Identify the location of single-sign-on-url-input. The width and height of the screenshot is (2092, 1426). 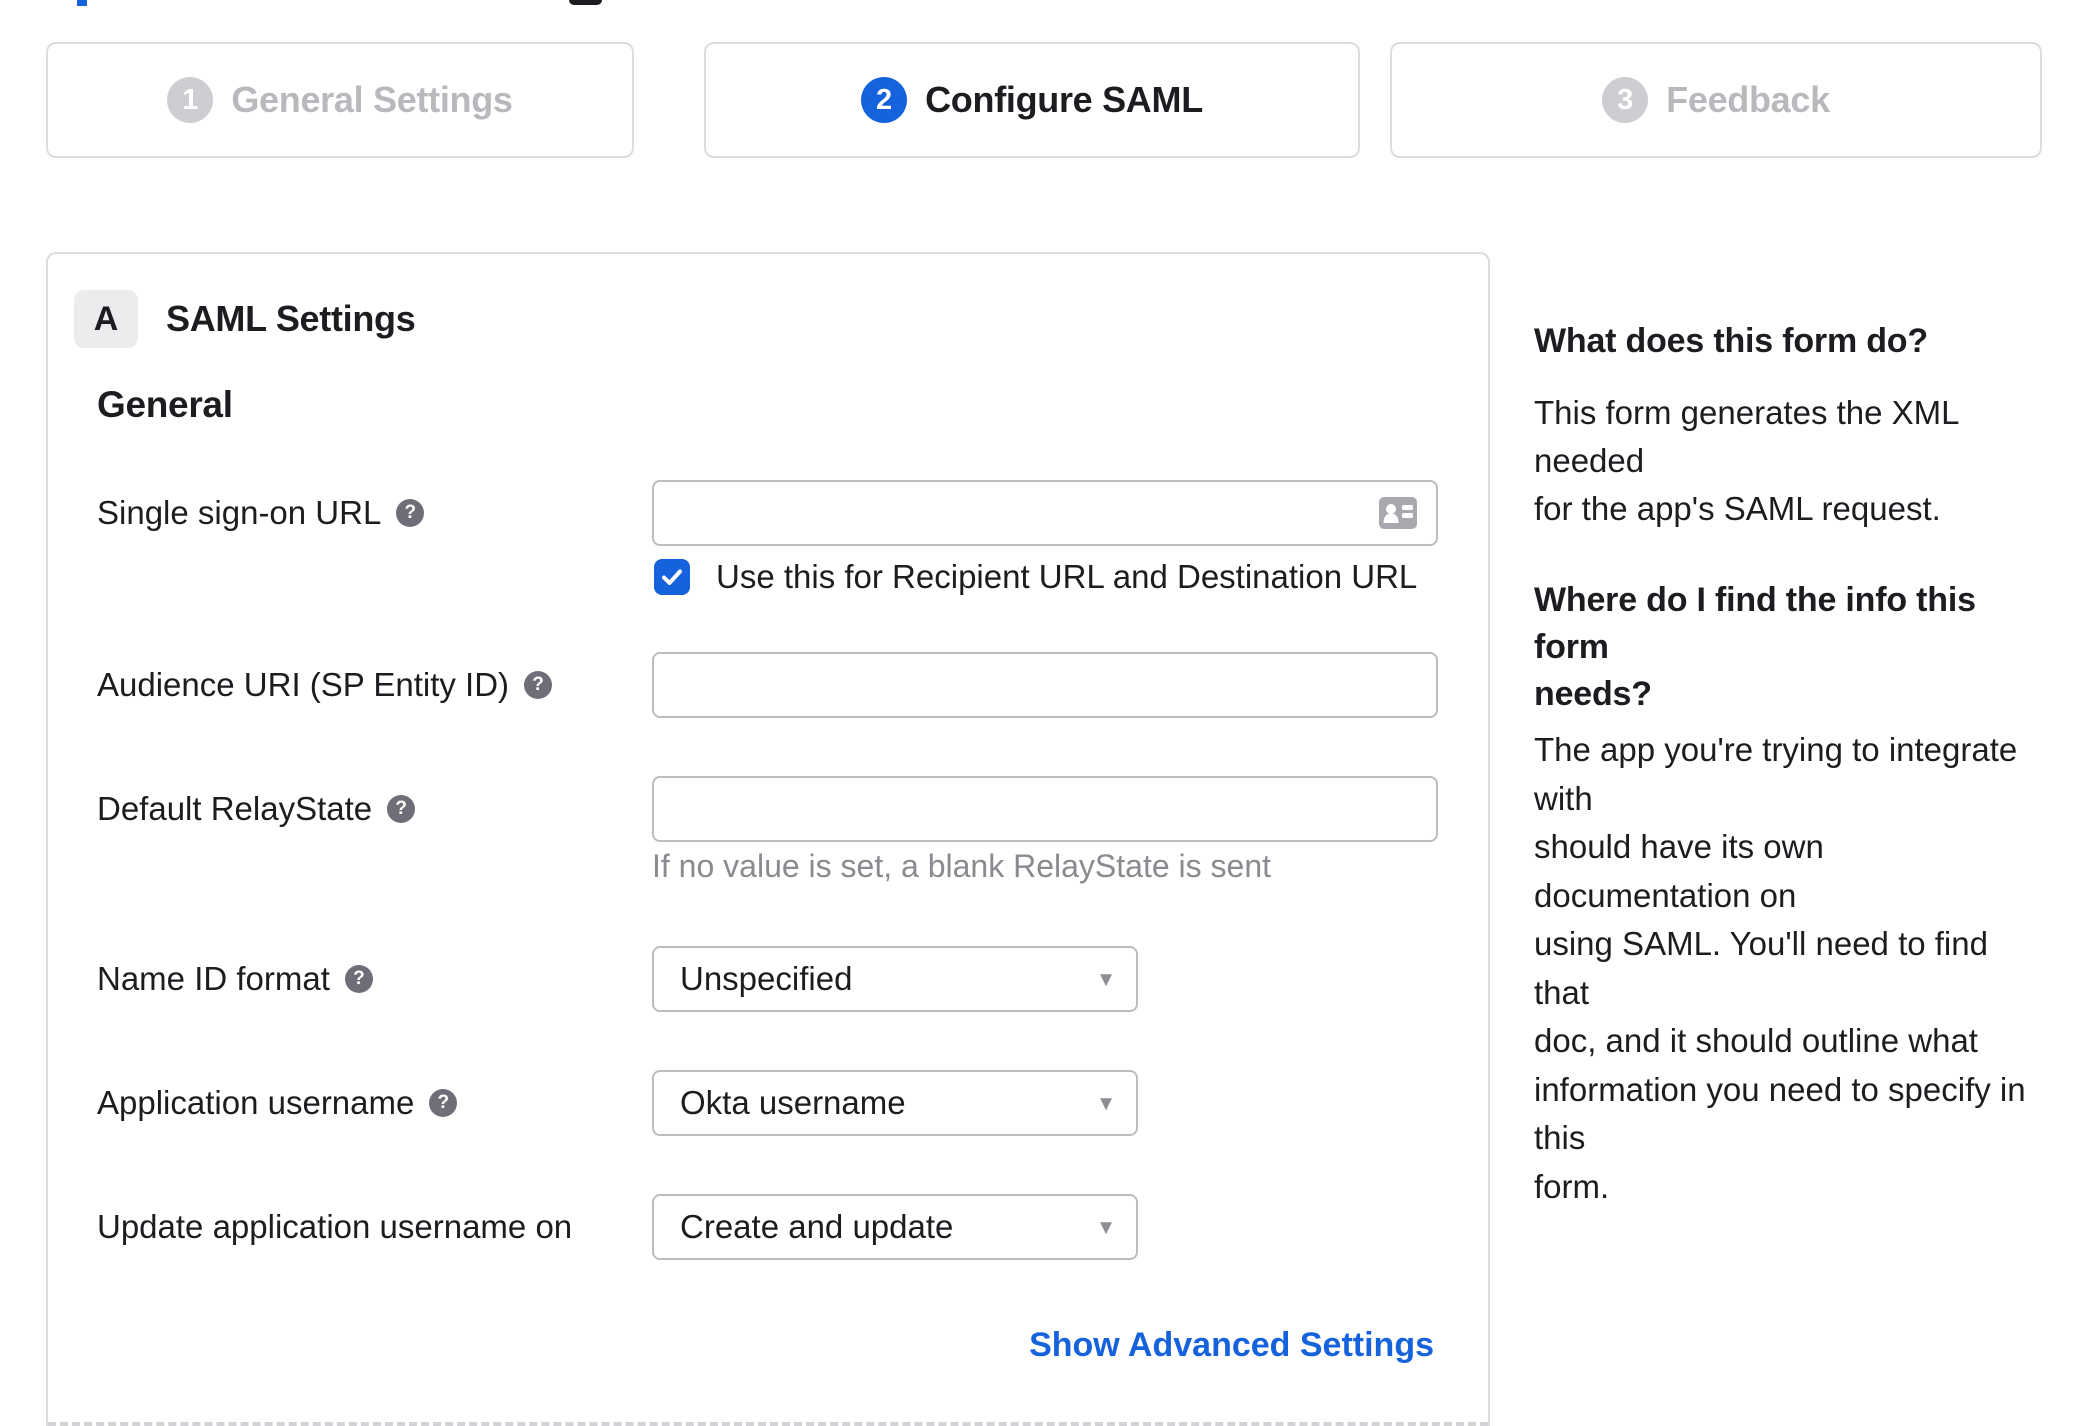
(1045, 513).